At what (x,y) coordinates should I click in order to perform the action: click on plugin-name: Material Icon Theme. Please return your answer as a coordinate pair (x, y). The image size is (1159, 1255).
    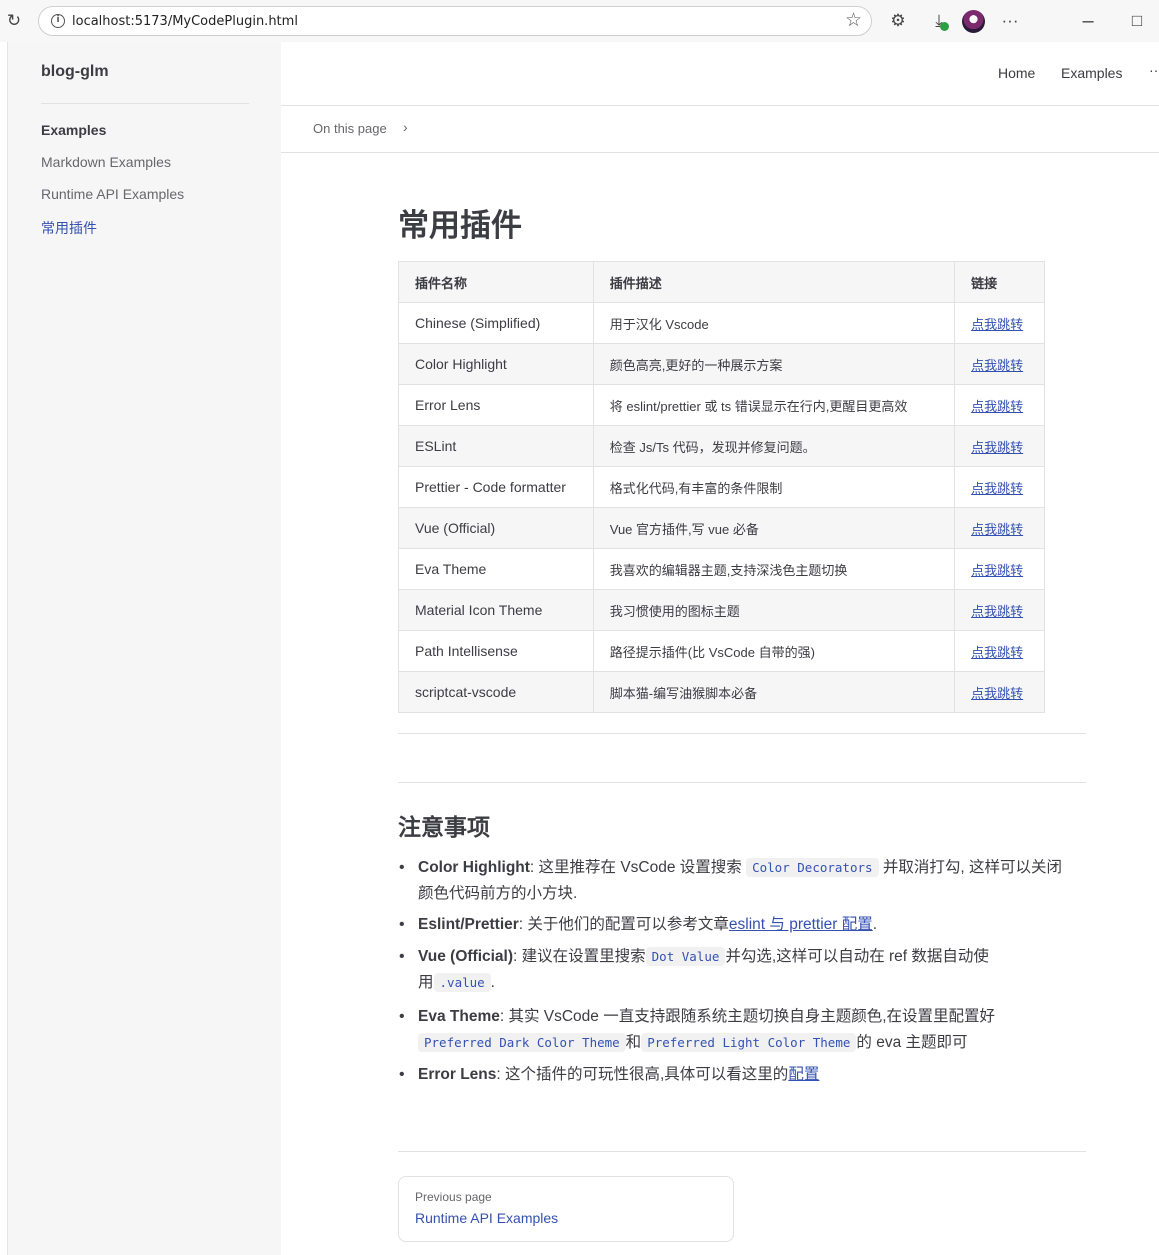
    Looking at the image, I should click on (496, 610).